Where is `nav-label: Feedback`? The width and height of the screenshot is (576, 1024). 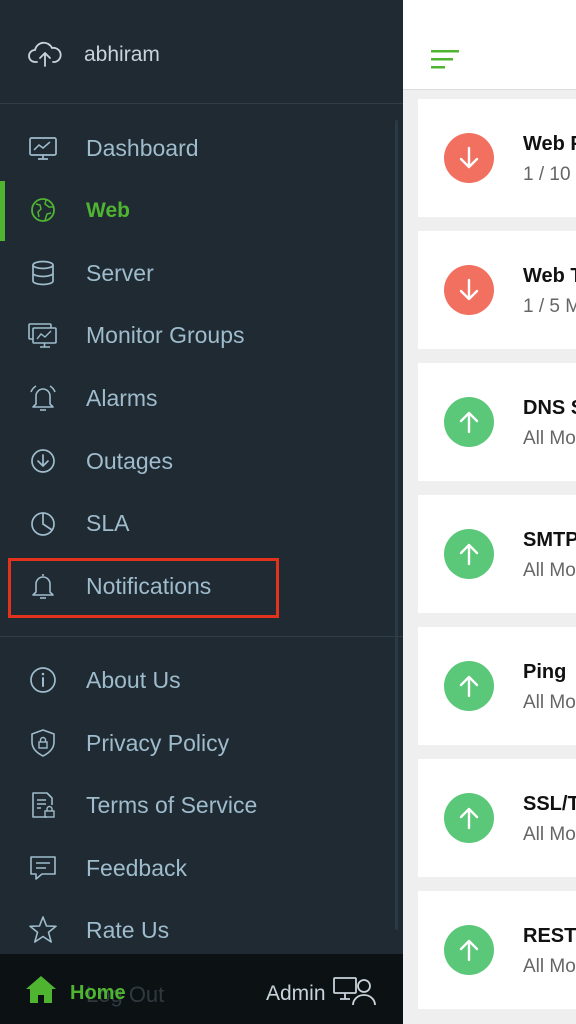 nav-label: Feedback is located at coordinates (137, 868).